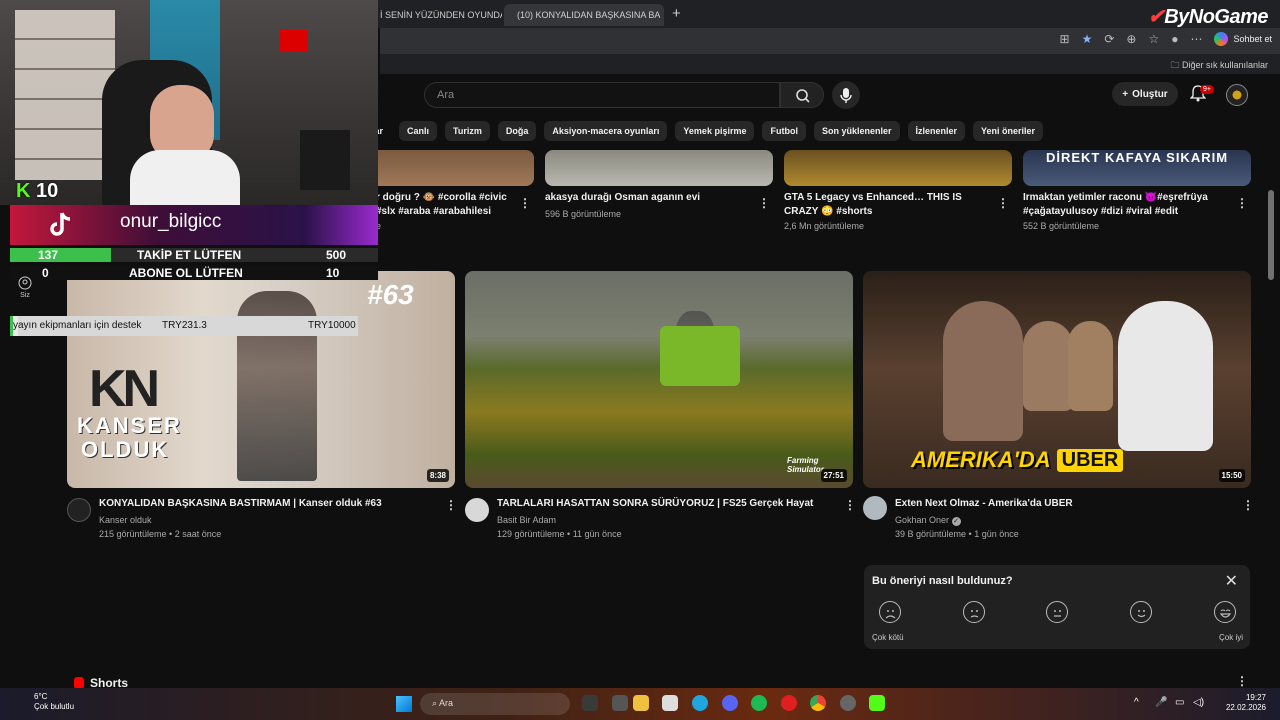 The height and width of the screenshot is (720, 1280). What do you see at coordinates (194, 255) in the screenshot?
I see `follow-goal-row: 137 TAKİP ET LÜTFEN 500` at bounding box center [194, 255].